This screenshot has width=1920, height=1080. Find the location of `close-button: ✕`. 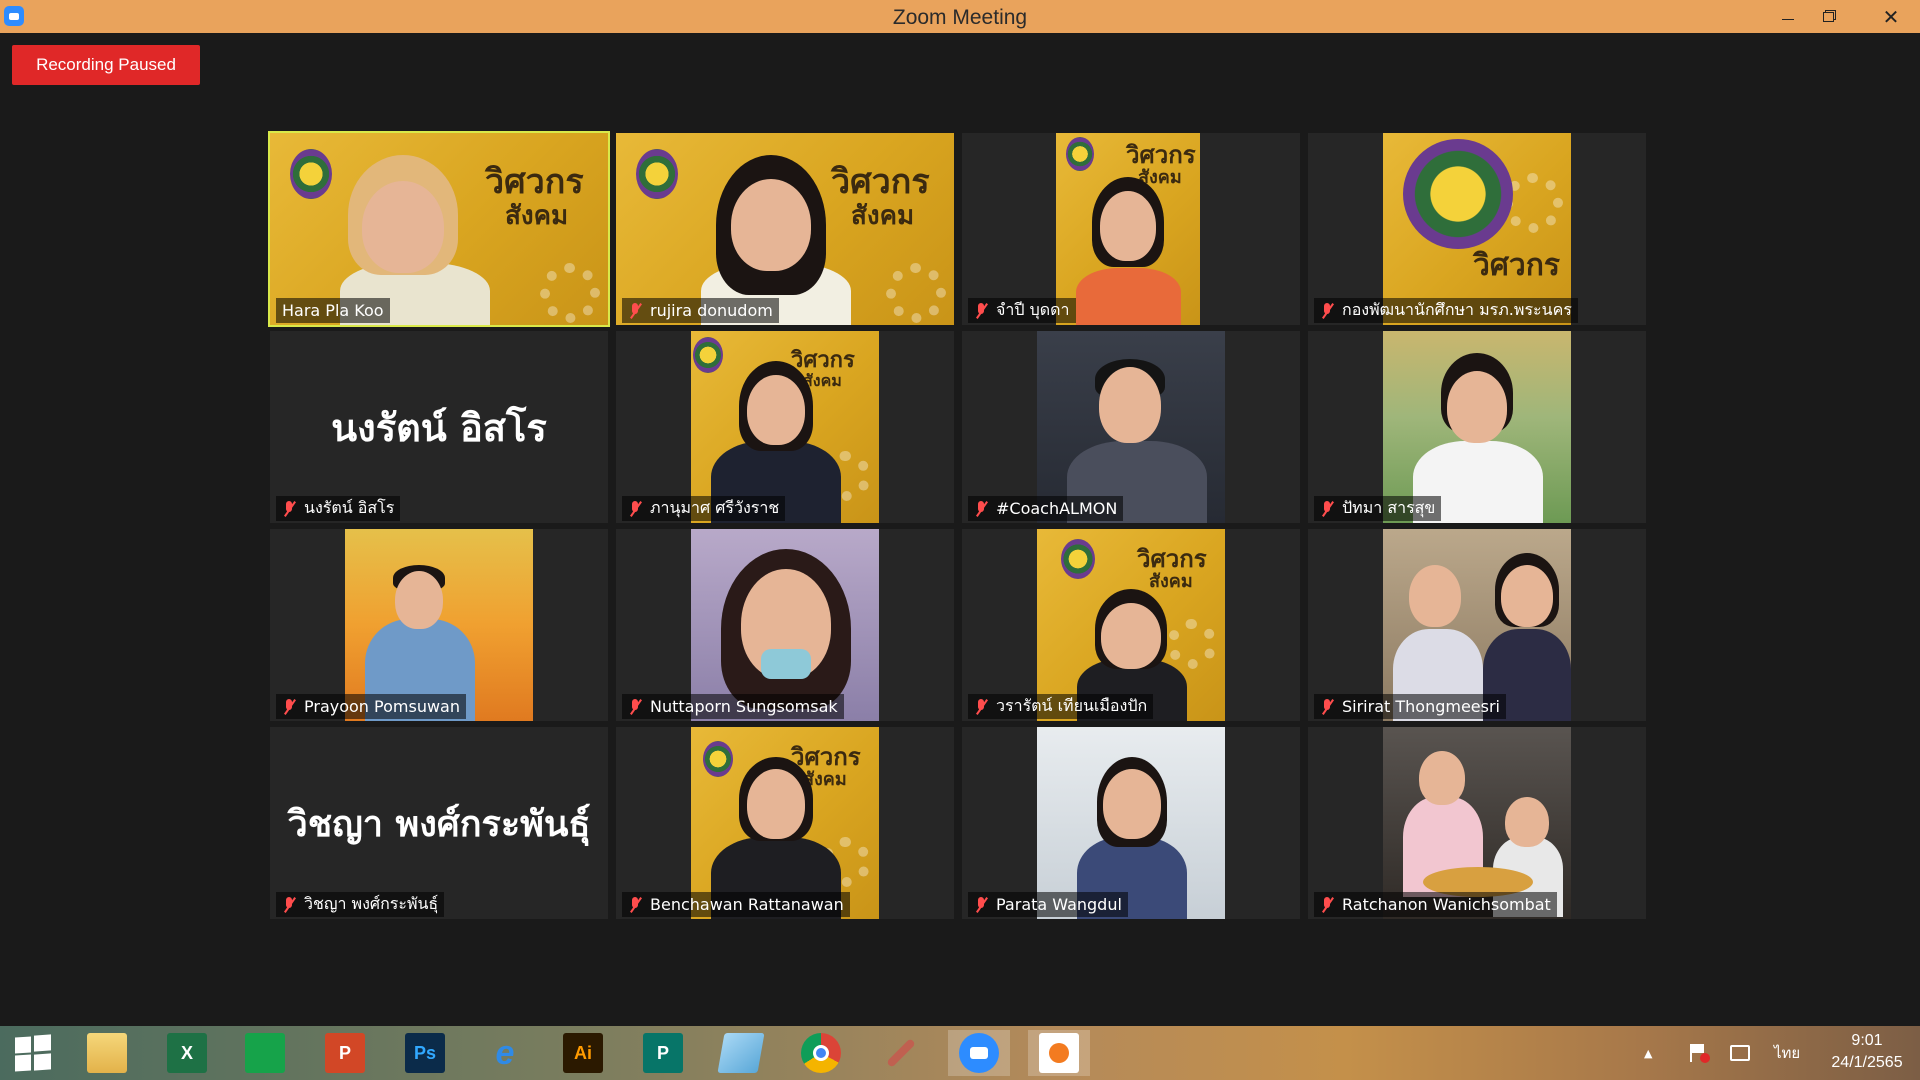

close-button: ✕ is located at coordinates (1891, 16).